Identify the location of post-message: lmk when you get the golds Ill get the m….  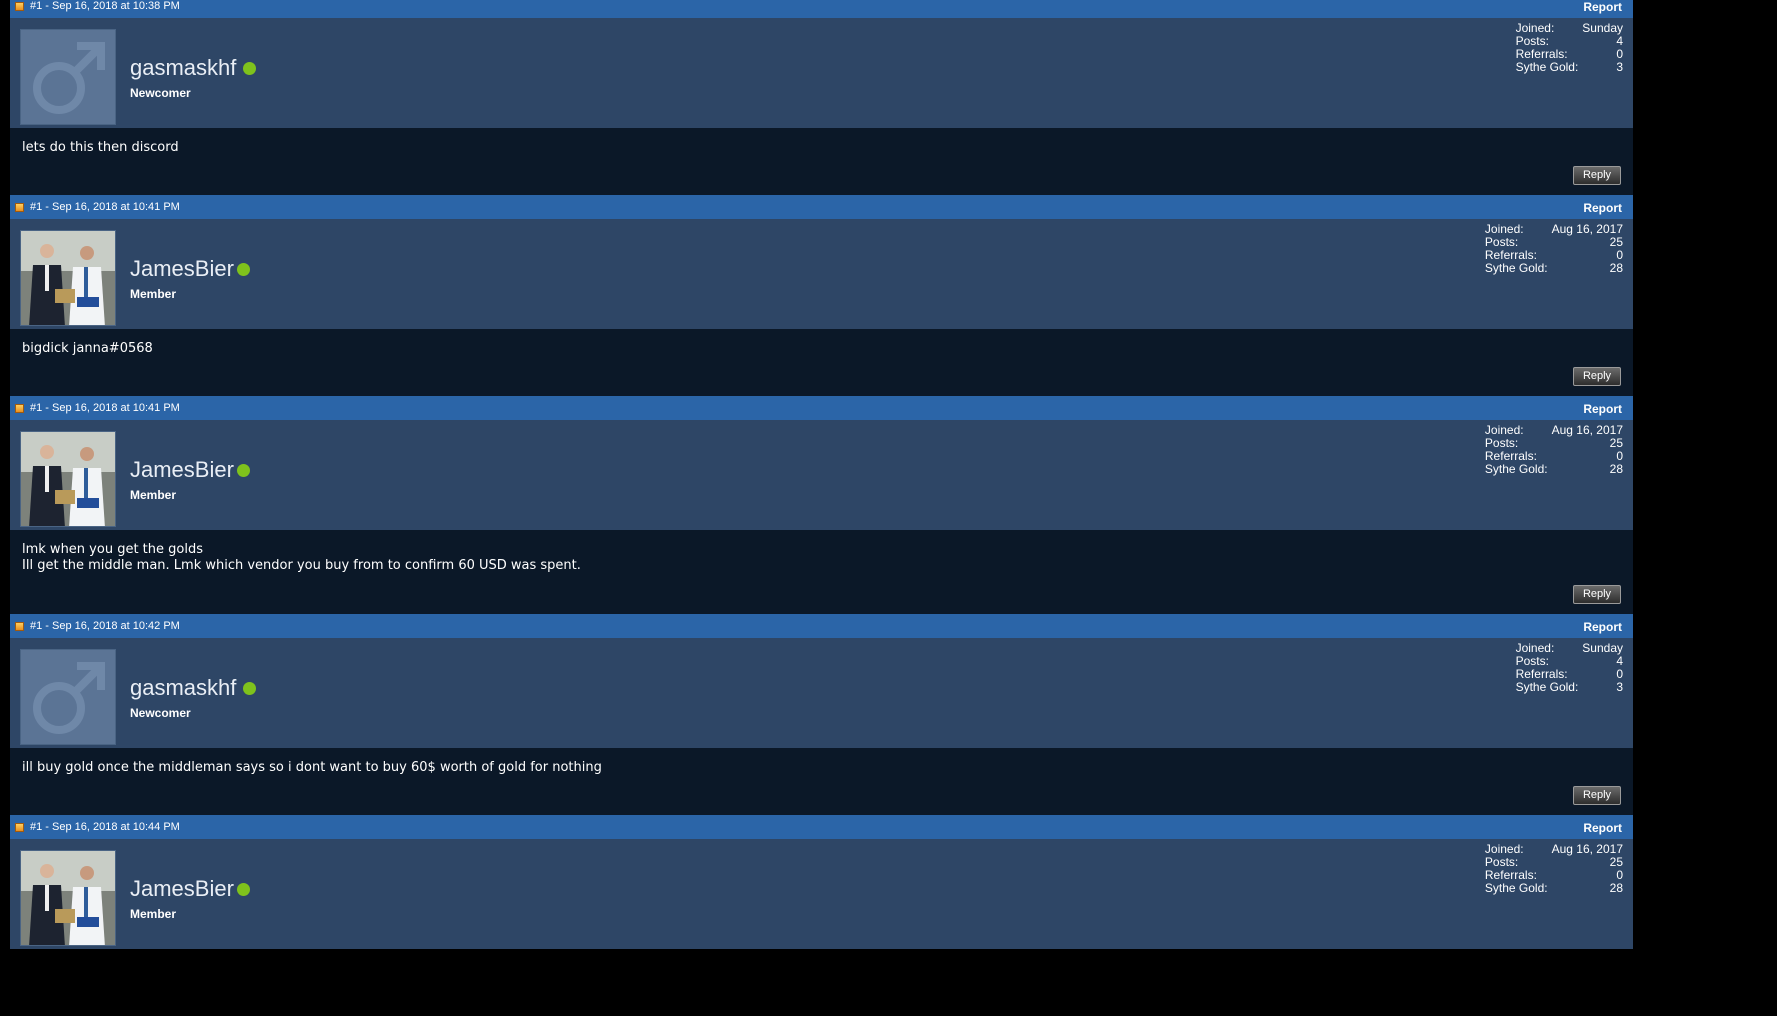
(301, 558).